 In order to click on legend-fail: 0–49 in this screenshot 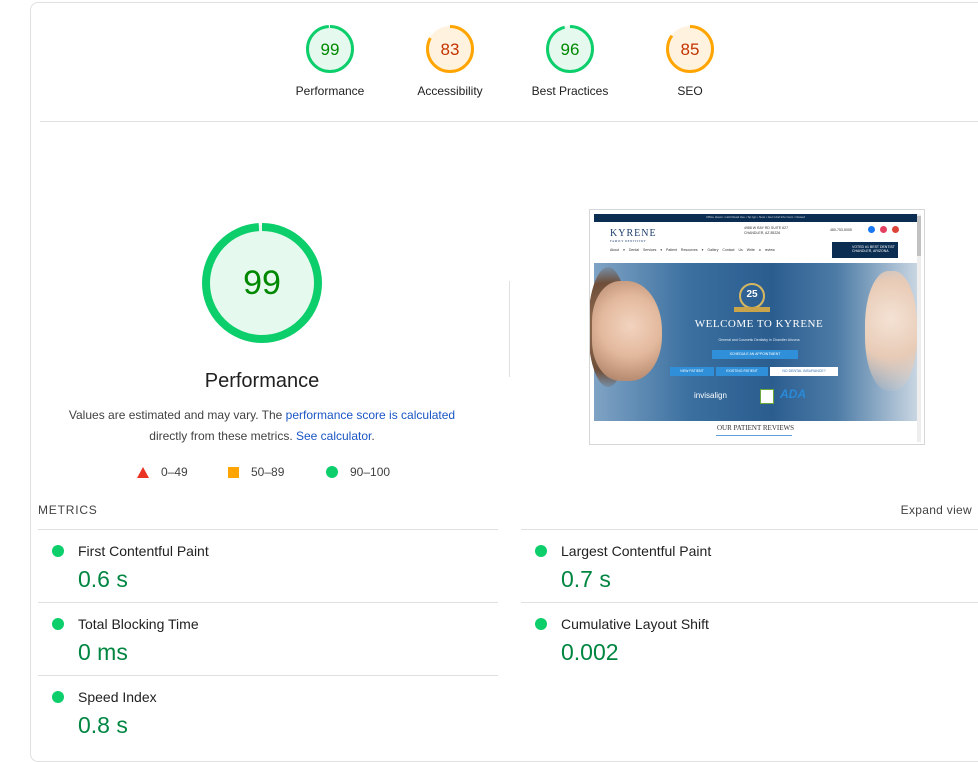, I will do `click(162, 472)`.